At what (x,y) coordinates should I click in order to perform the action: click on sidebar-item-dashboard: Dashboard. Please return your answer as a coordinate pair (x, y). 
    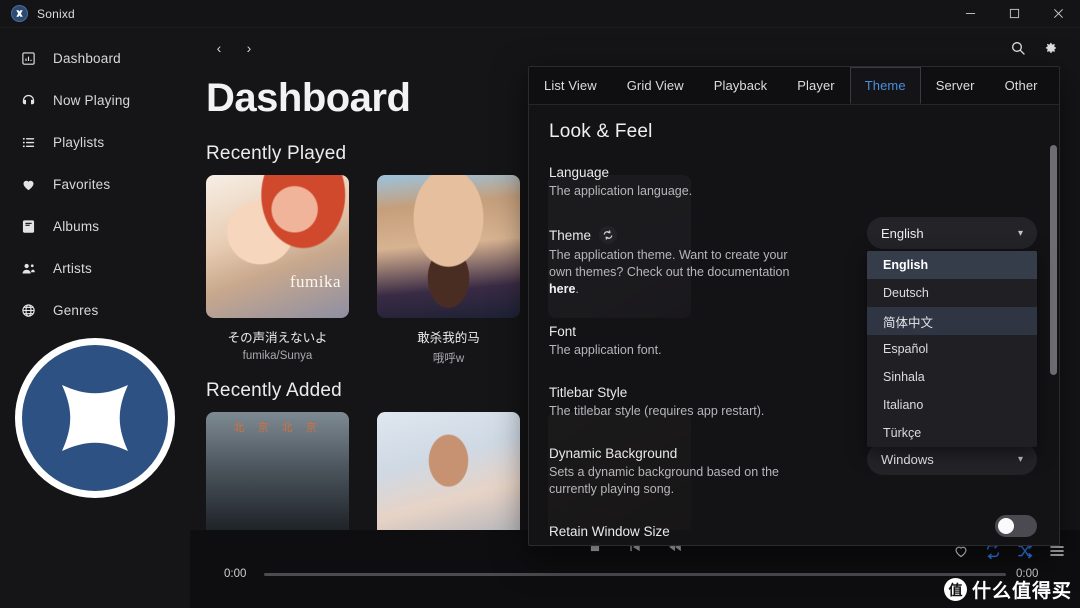
    Looking at the image, I should click on (95, 58).